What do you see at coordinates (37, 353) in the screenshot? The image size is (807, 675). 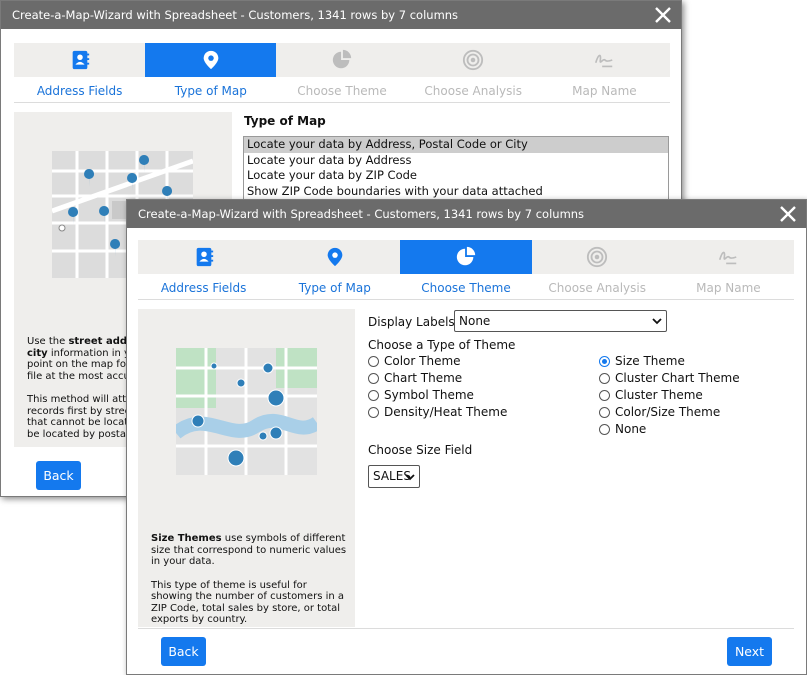 I see `help-text-bold: city` at bounding box center [37, 353].